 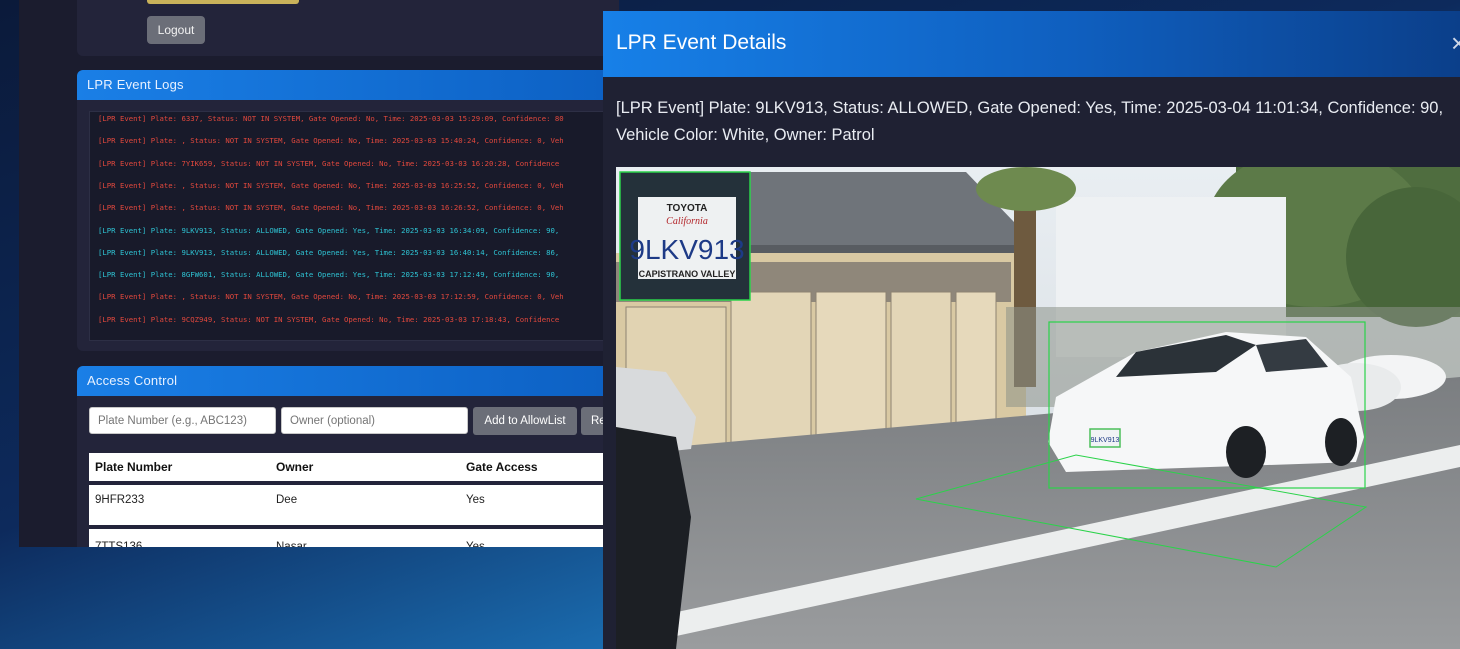 I want to click on close-icon: ×, so click(x=1455, y=43).